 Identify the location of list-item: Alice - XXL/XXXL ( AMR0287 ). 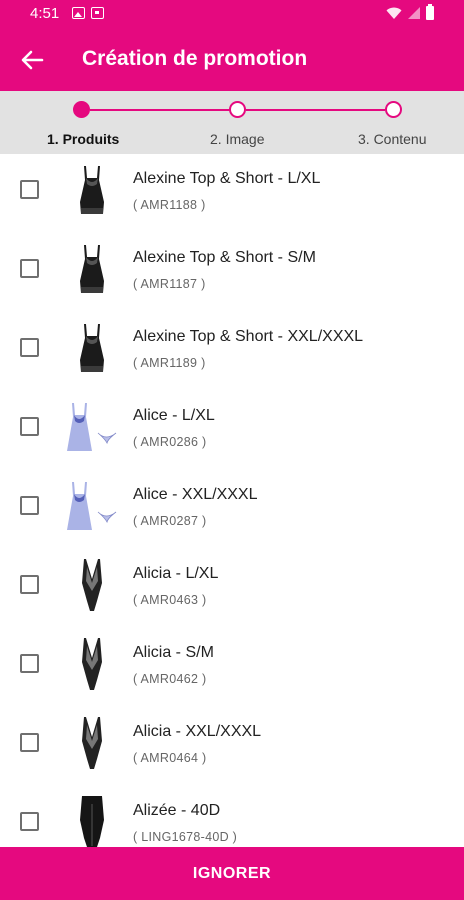
(232, 509).